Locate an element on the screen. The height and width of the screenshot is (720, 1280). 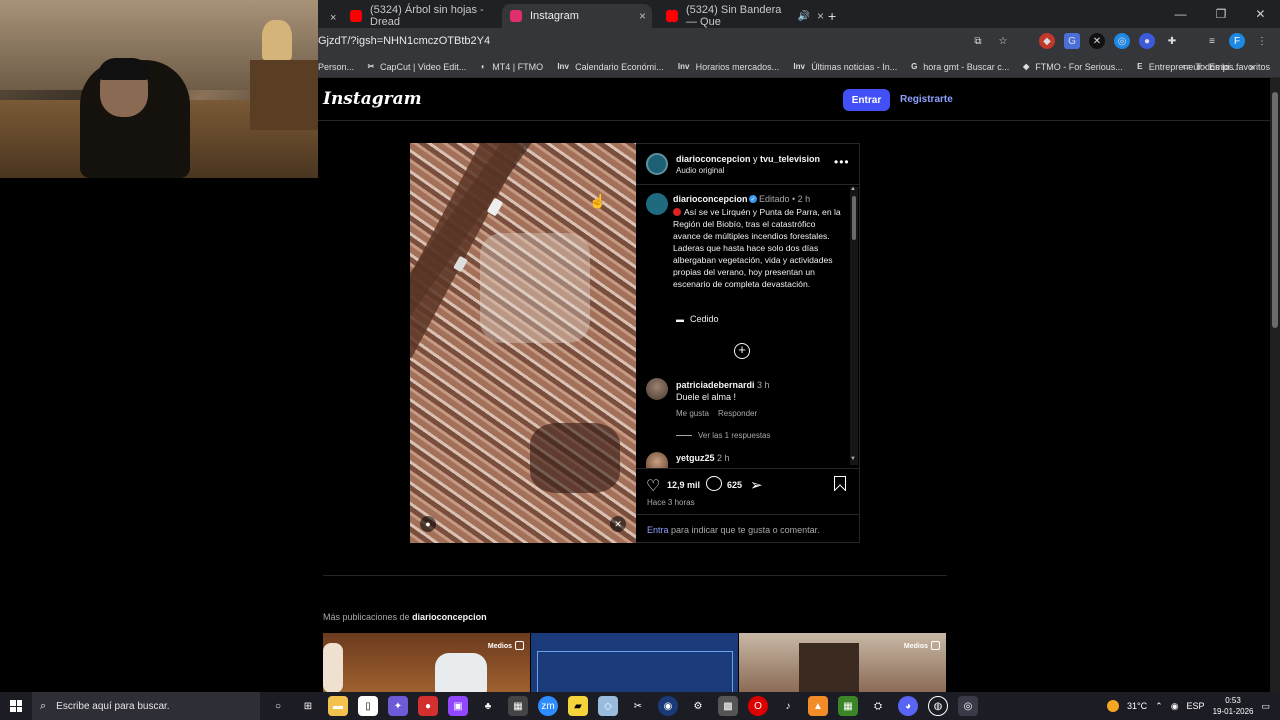
discord-icon: ◕ is located at coordinates (908, 706).